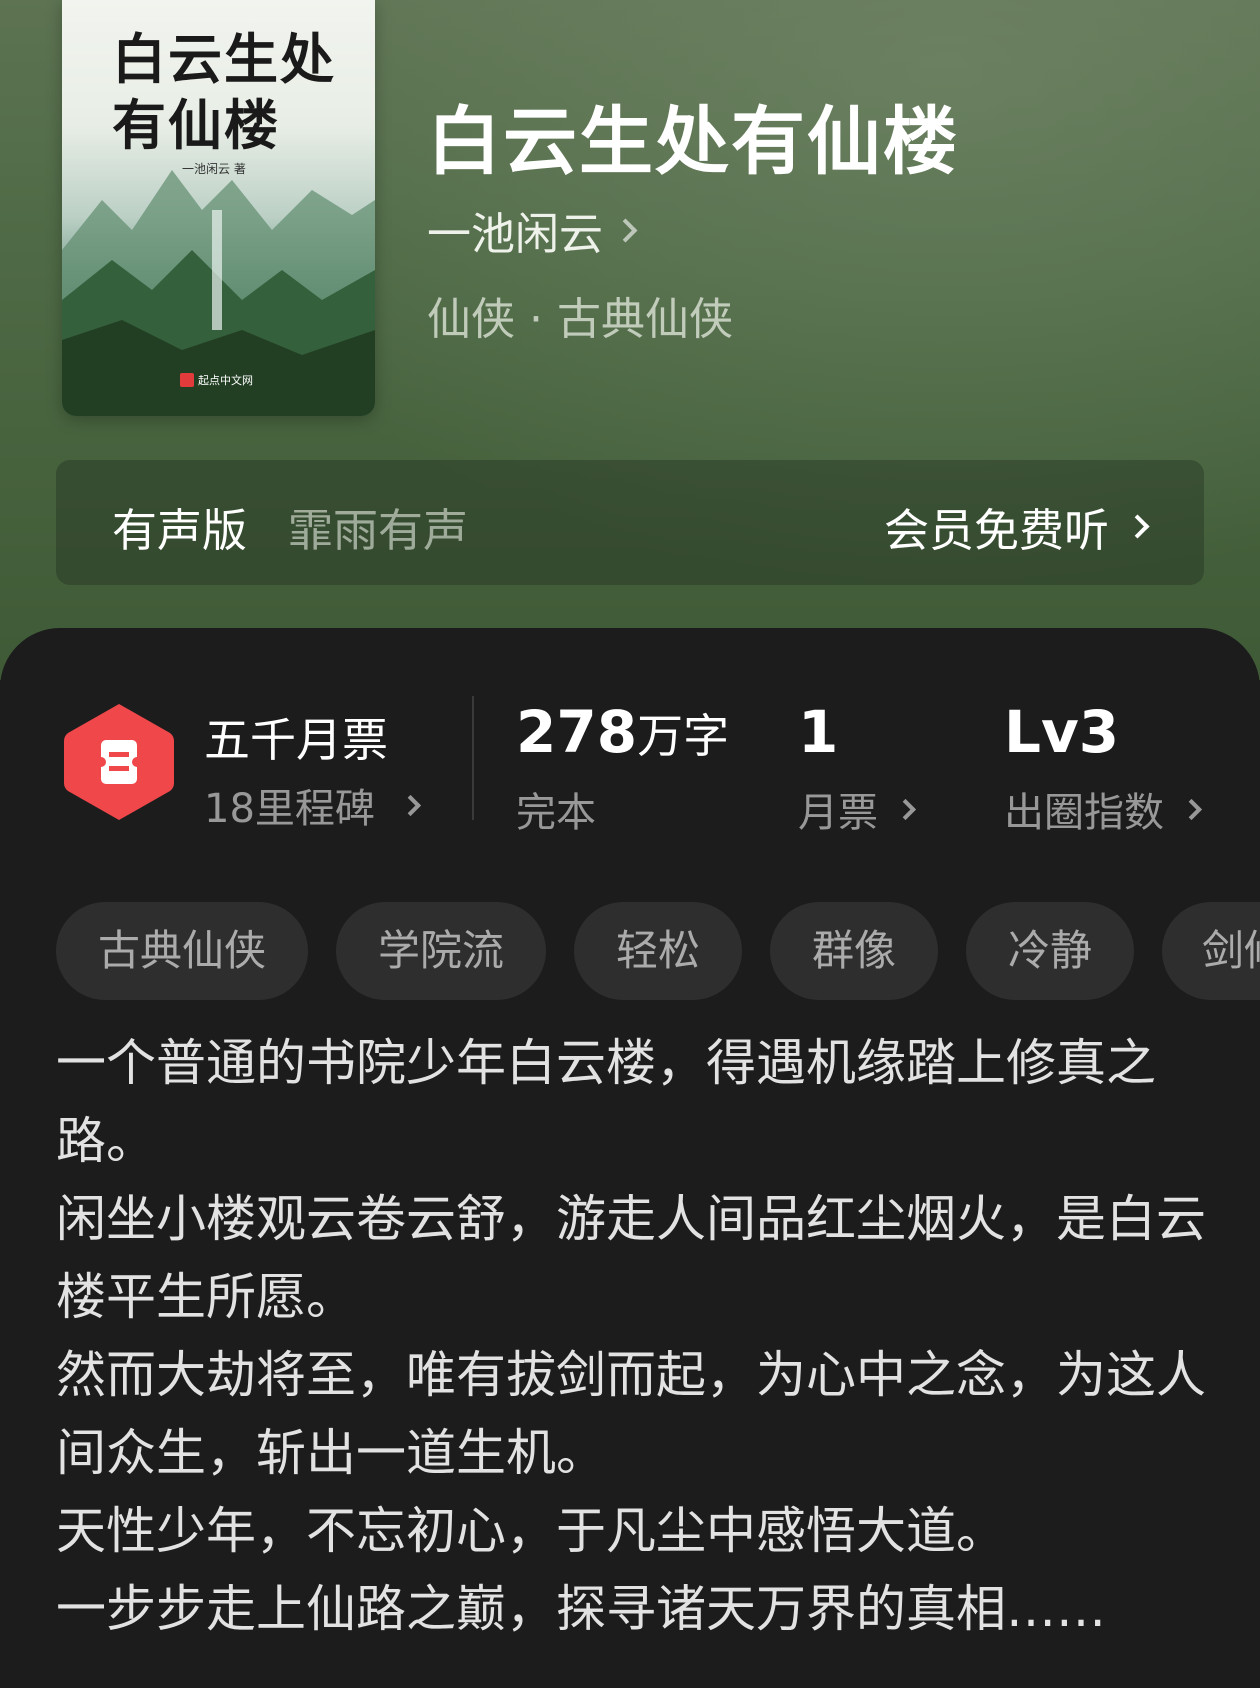 The width and height of the screenshot is (1260, 1688). Describe the element at coordinates (224, 92) in the screenshot. I see `cover-title-art: 白云生处有仙楼` at that location.